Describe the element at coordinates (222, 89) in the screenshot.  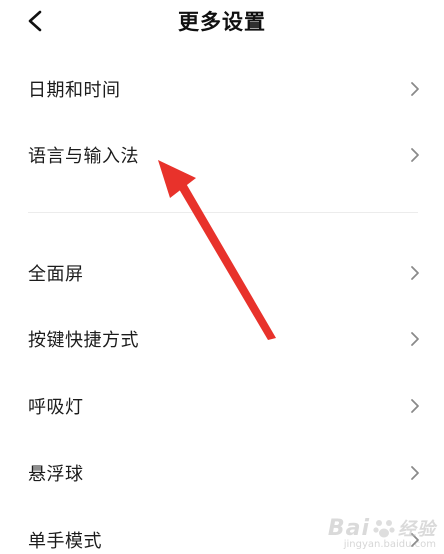
I see `settings-item-date-time: 日期和时间` at that location.